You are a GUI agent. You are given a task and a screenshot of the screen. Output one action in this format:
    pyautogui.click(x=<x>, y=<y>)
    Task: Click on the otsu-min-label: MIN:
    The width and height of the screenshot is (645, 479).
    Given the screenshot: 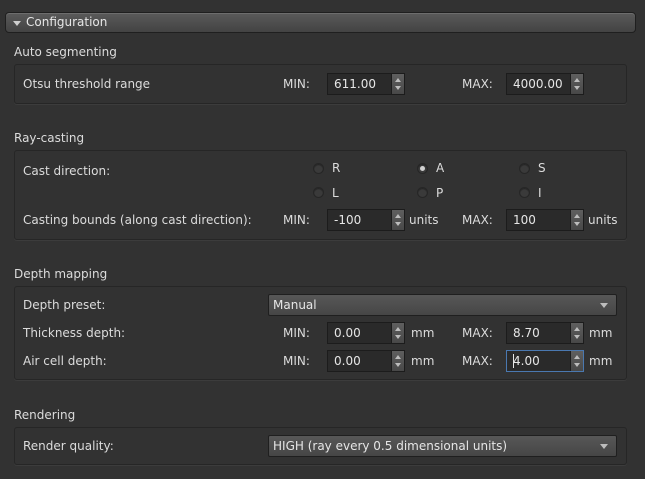 What is the action you would take?
    pyautogui.click(x=296, y=84)
    